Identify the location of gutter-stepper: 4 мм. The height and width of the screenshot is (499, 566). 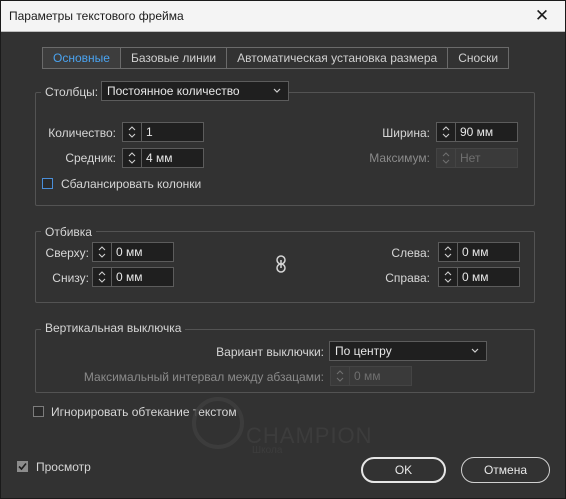
(163, 158).